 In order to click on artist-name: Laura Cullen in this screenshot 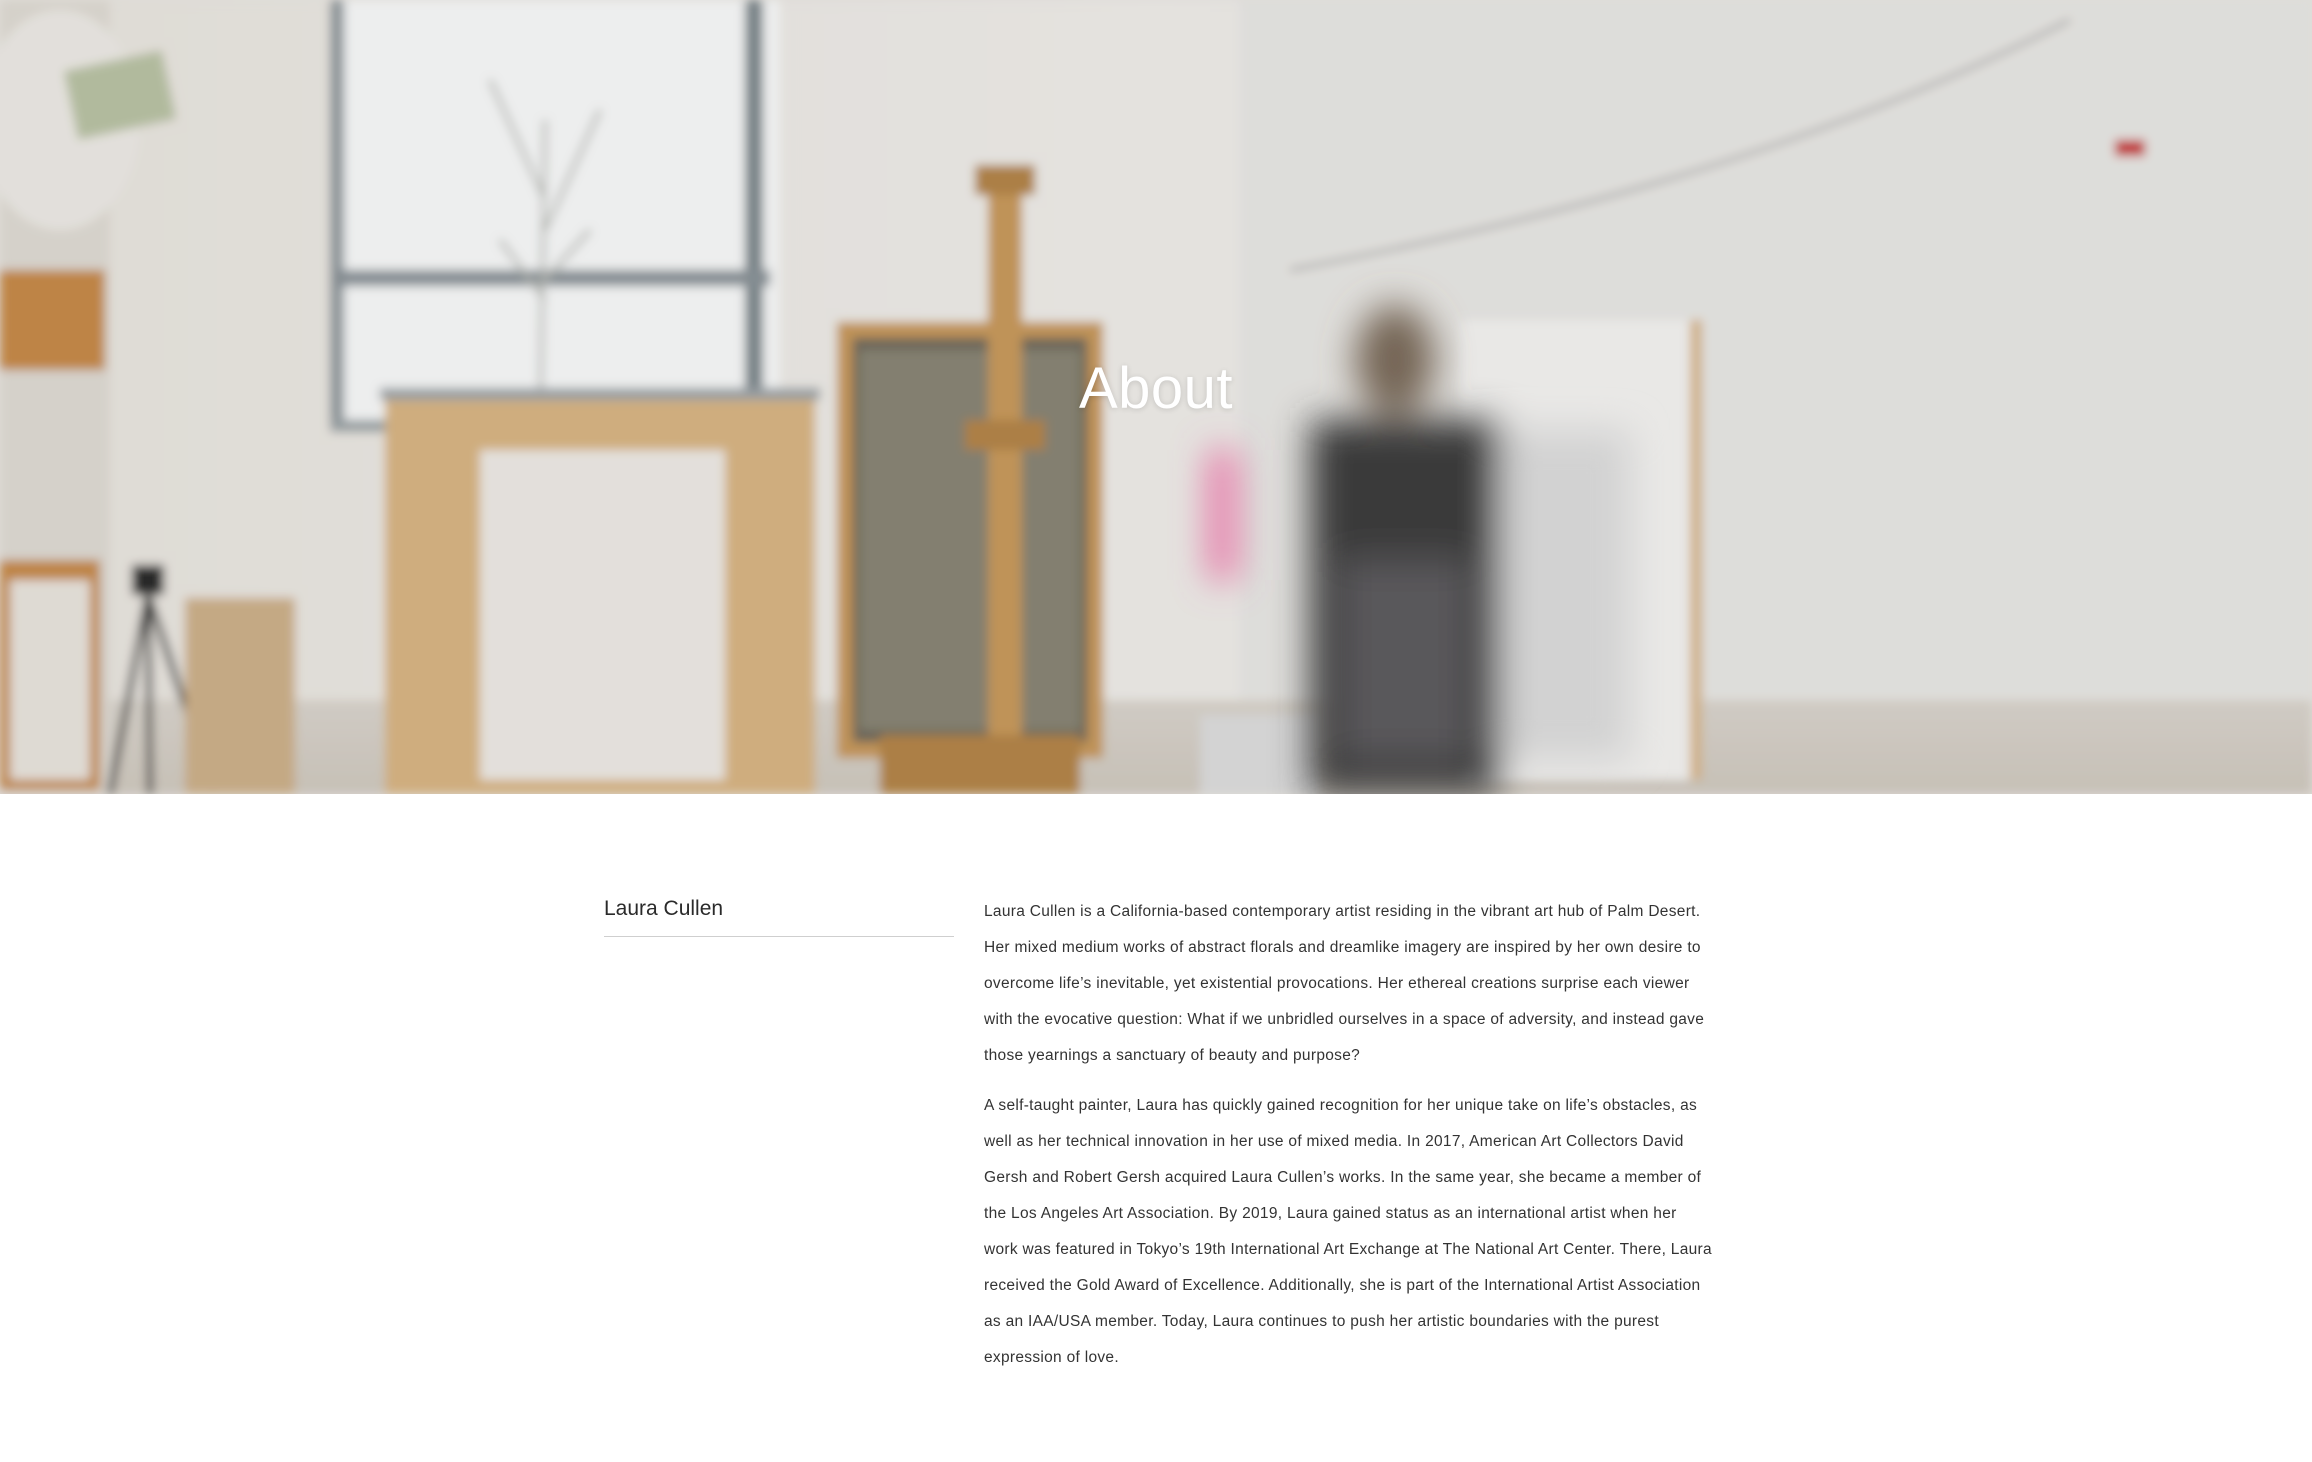, I will do `click(779, 915)`.